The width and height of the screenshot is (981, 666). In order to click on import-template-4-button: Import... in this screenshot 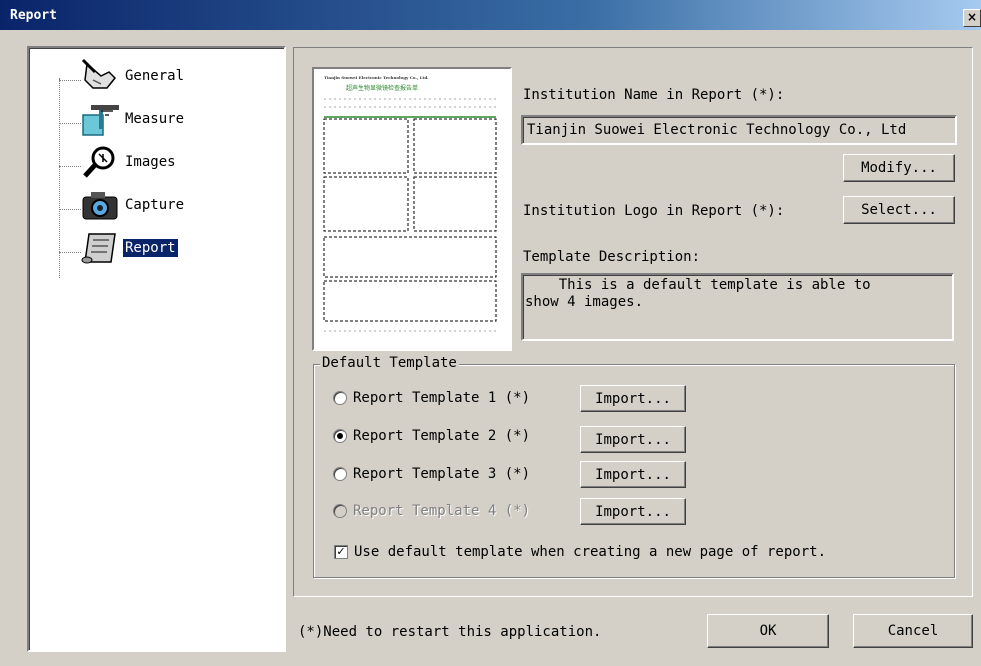, I will do `click(633, 511)`.